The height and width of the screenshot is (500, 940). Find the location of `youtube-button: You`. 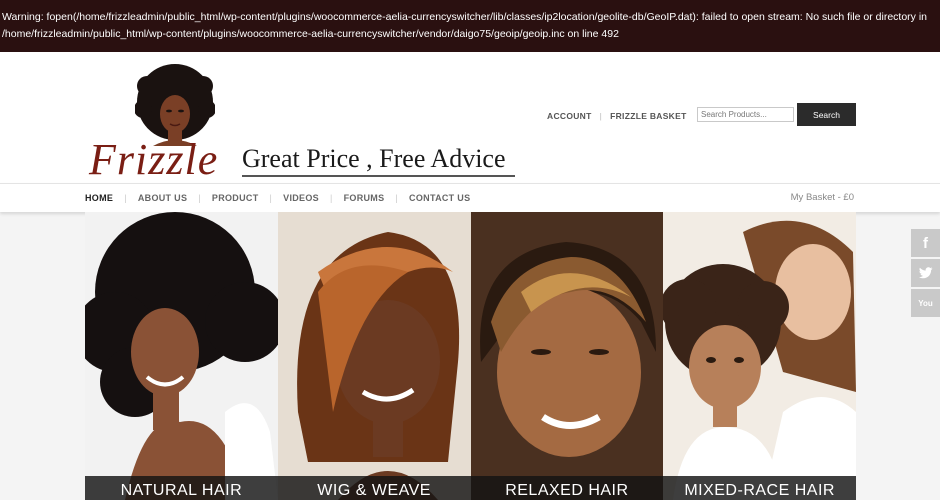

youtube-button: You is located at coordinates (925, 303).